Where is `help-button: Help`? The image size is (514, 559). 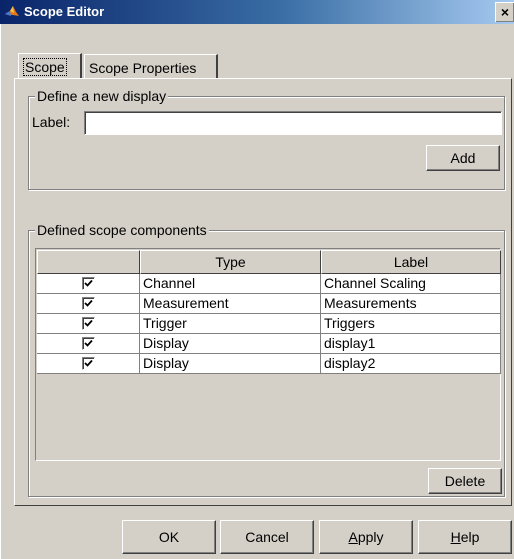 help-button: Help is located at coordinates (465, 537).